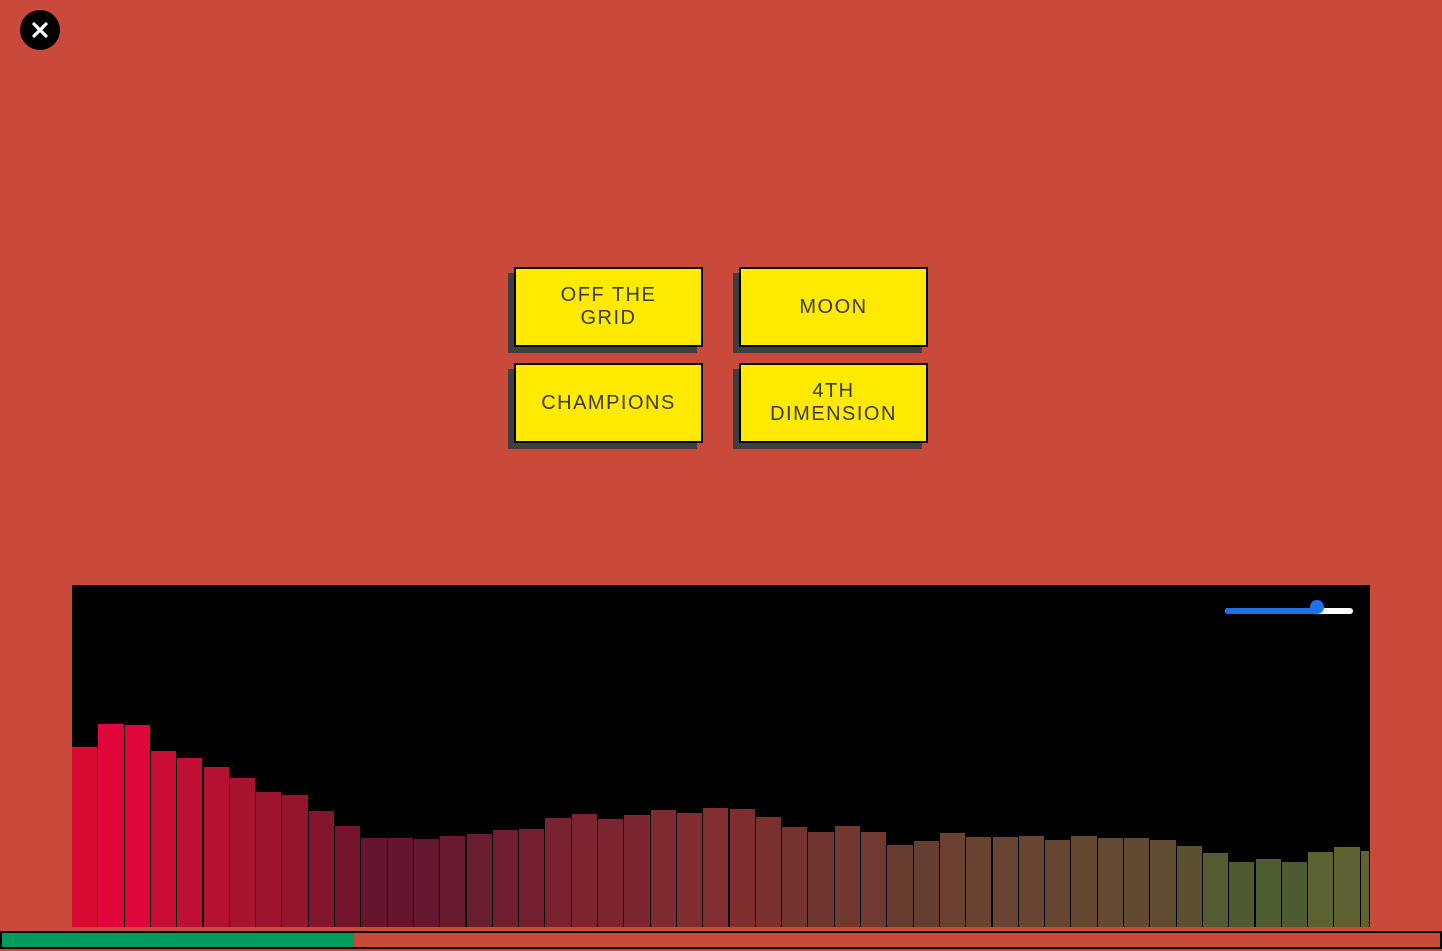 This screenshot has width=1442, height=951. I want to click on track-label: MOON, so click(833, 306).